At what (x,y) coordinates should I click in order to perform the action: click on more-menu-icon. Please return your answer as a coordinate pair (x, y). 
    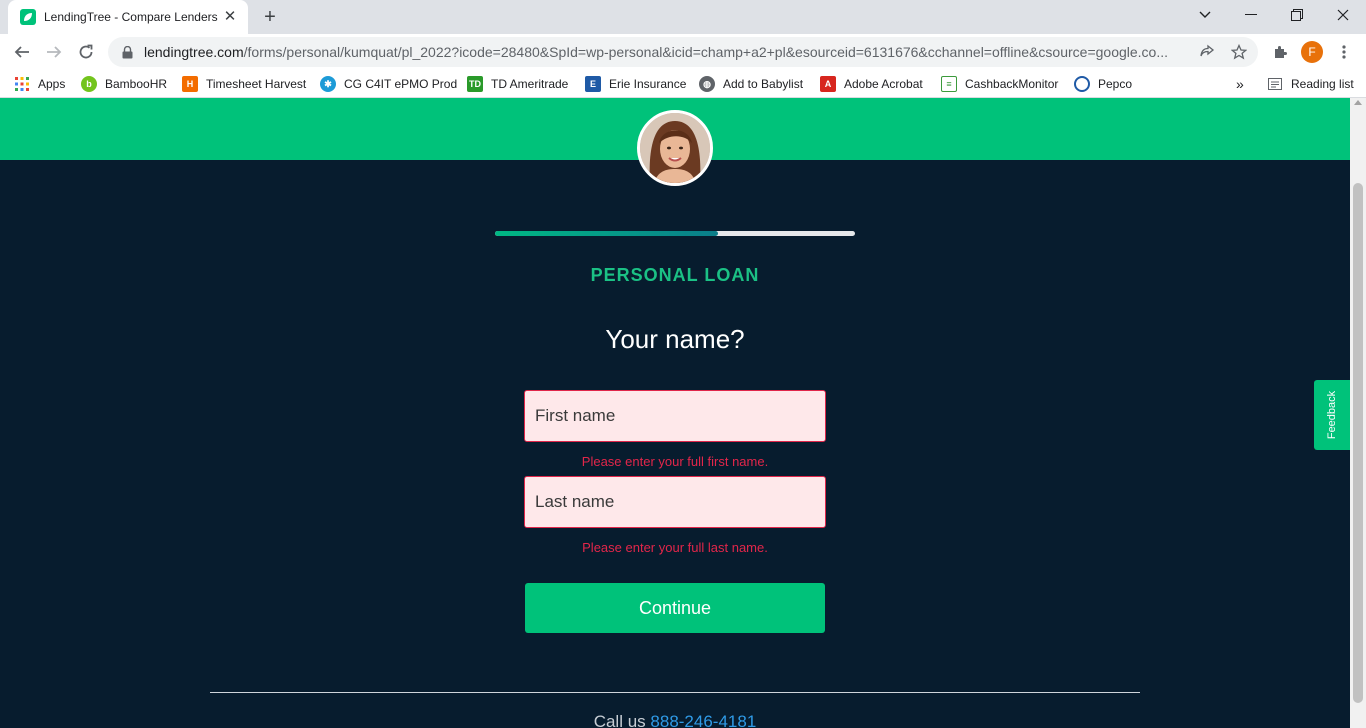
    Looking at the image, I should click on (1344, 52).